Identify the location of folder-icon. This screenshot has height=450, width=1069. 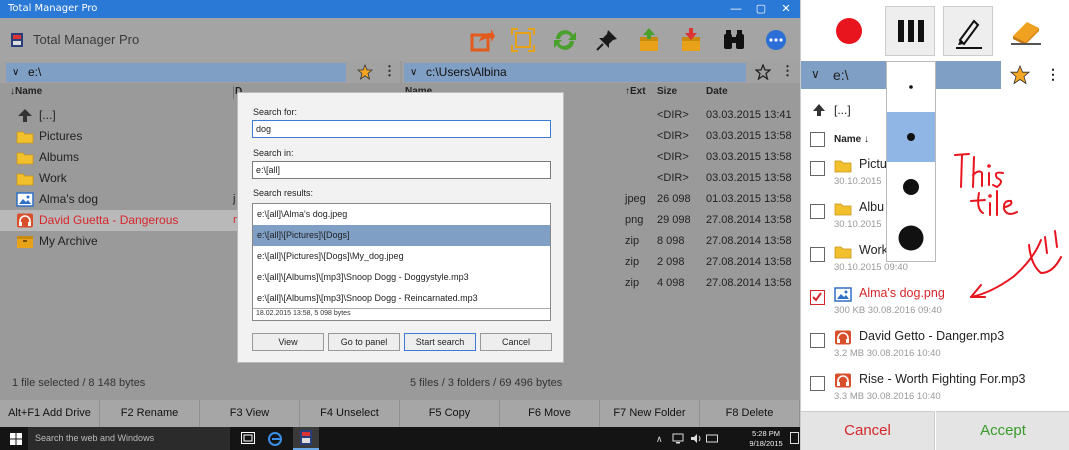
(843, 209).